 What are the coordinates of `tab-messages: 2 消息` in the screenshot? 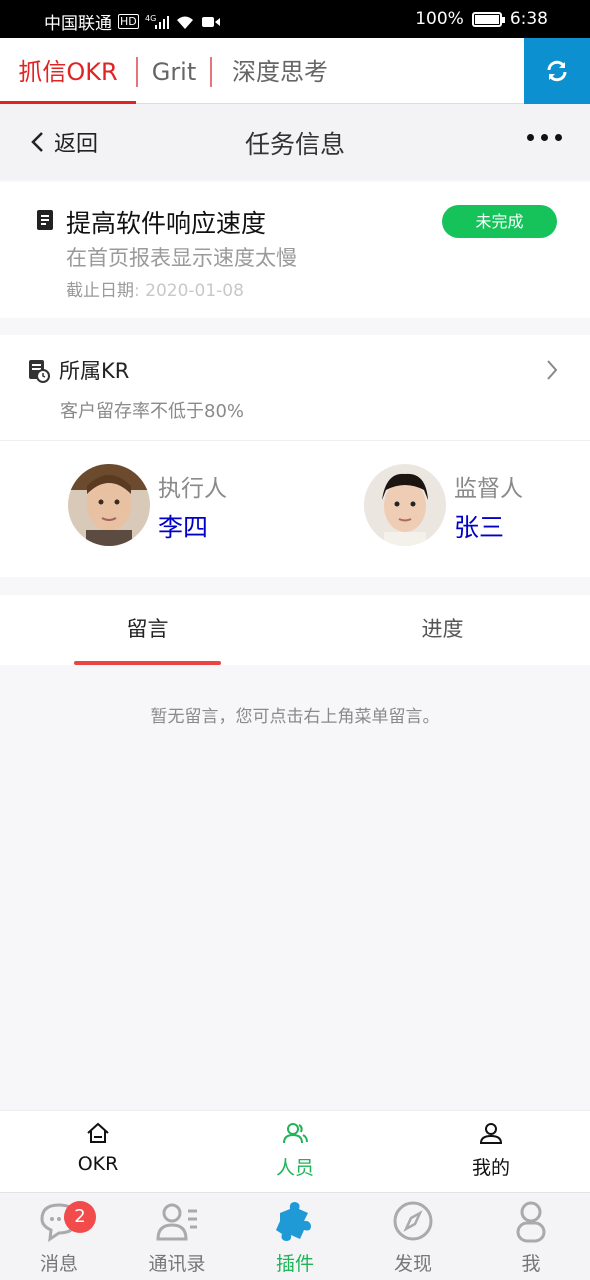 It's located at (59, 1237).